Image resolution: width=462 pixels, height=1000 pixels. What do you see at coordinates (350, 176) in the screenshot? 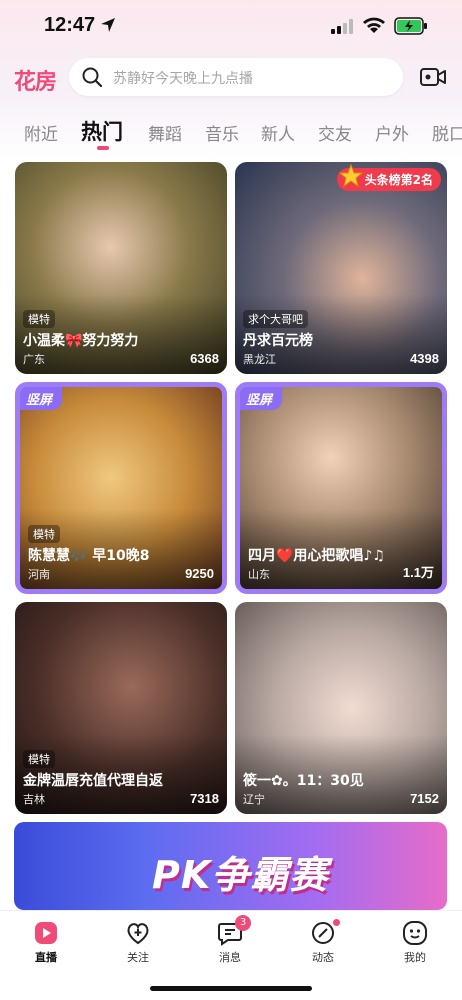
I see `crown-star-icon` at bounding box center [350, 176].